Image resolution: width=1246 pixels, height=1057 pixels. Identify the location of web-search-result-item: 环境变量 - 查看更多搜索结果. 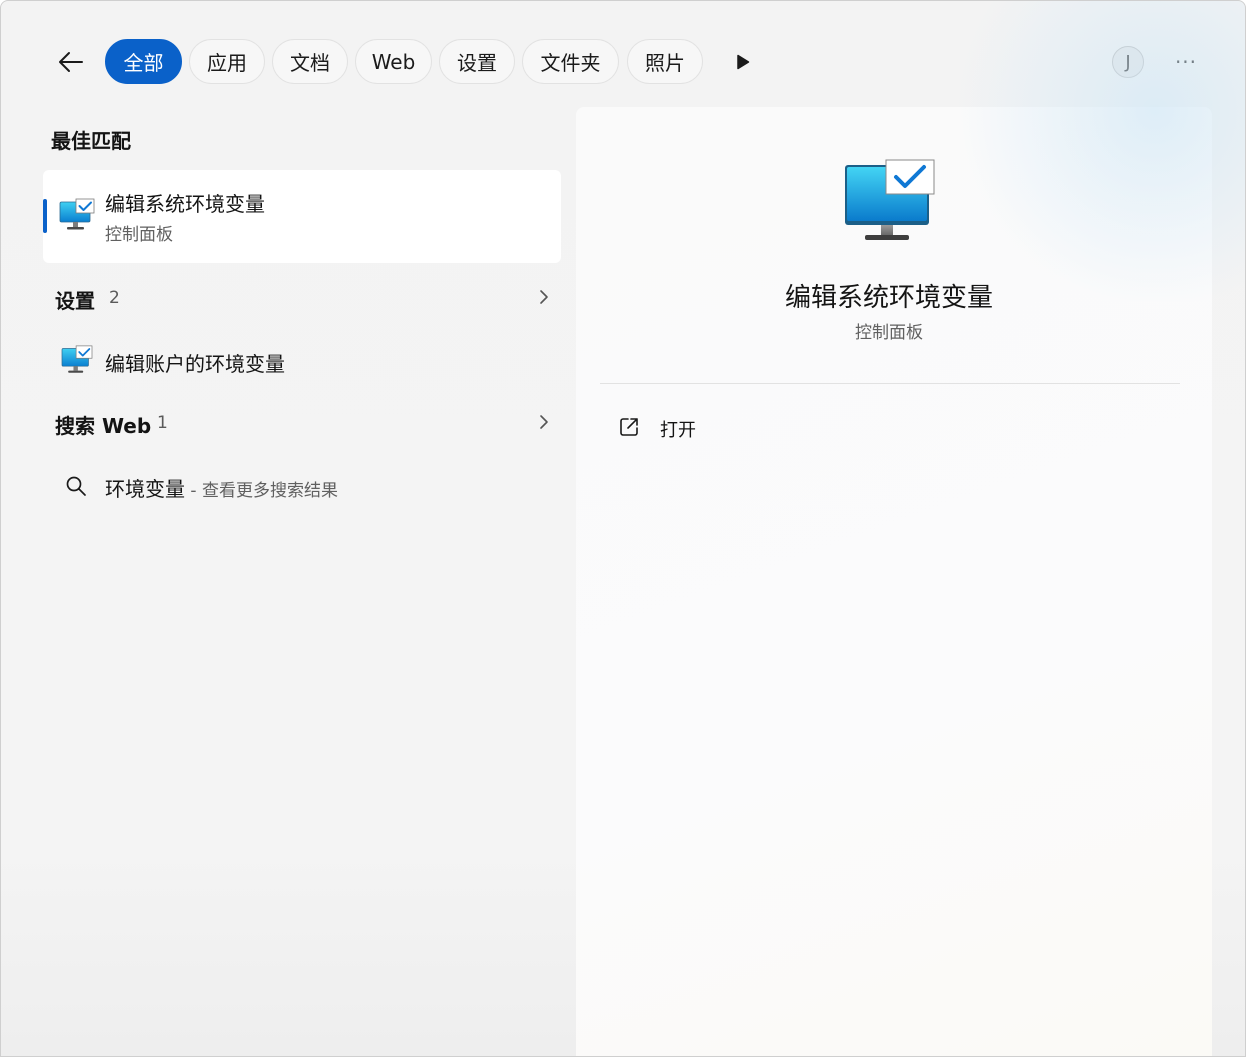
(302, 486).